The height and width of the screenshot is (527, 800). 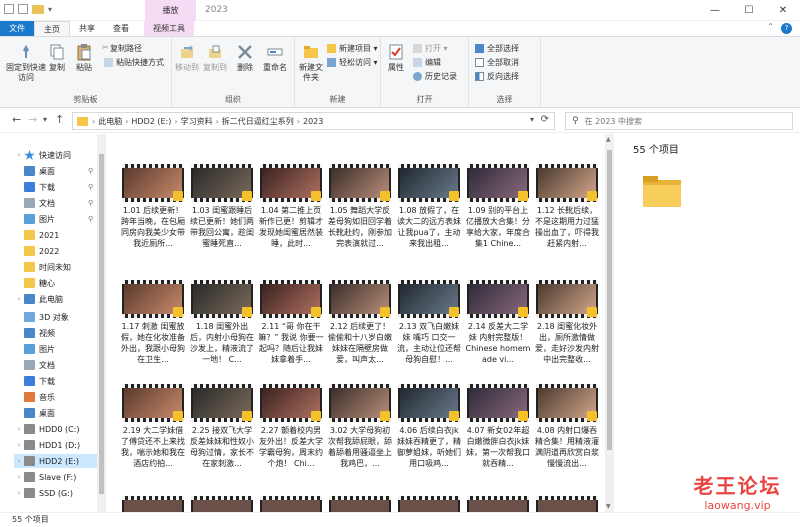 What do you see at coordinates (435, 76) in the screenshot?
I see `history-button: 历史记录` at bounding box center [435, 76].